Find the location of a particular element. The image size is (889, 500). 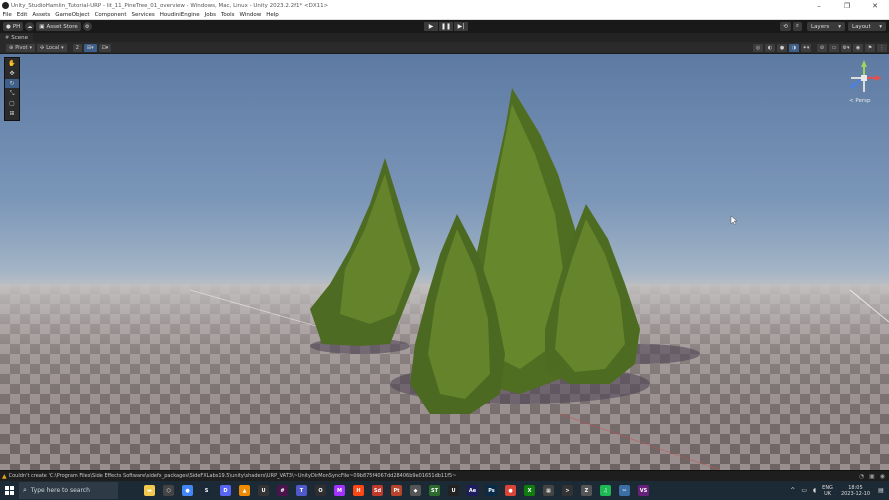

snipping-icon: ✂ is located at coordinates (624, 490).